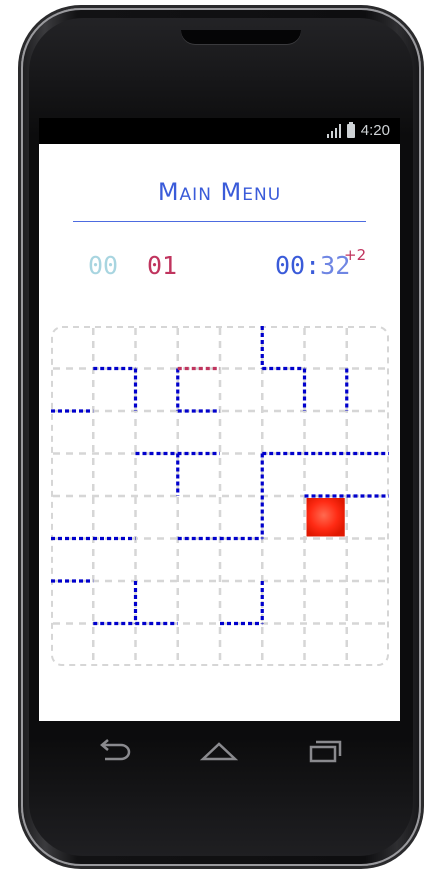 The width and height of the screenshot is (445, 877). I want to click on player2-score: 01, so click(162, 265).